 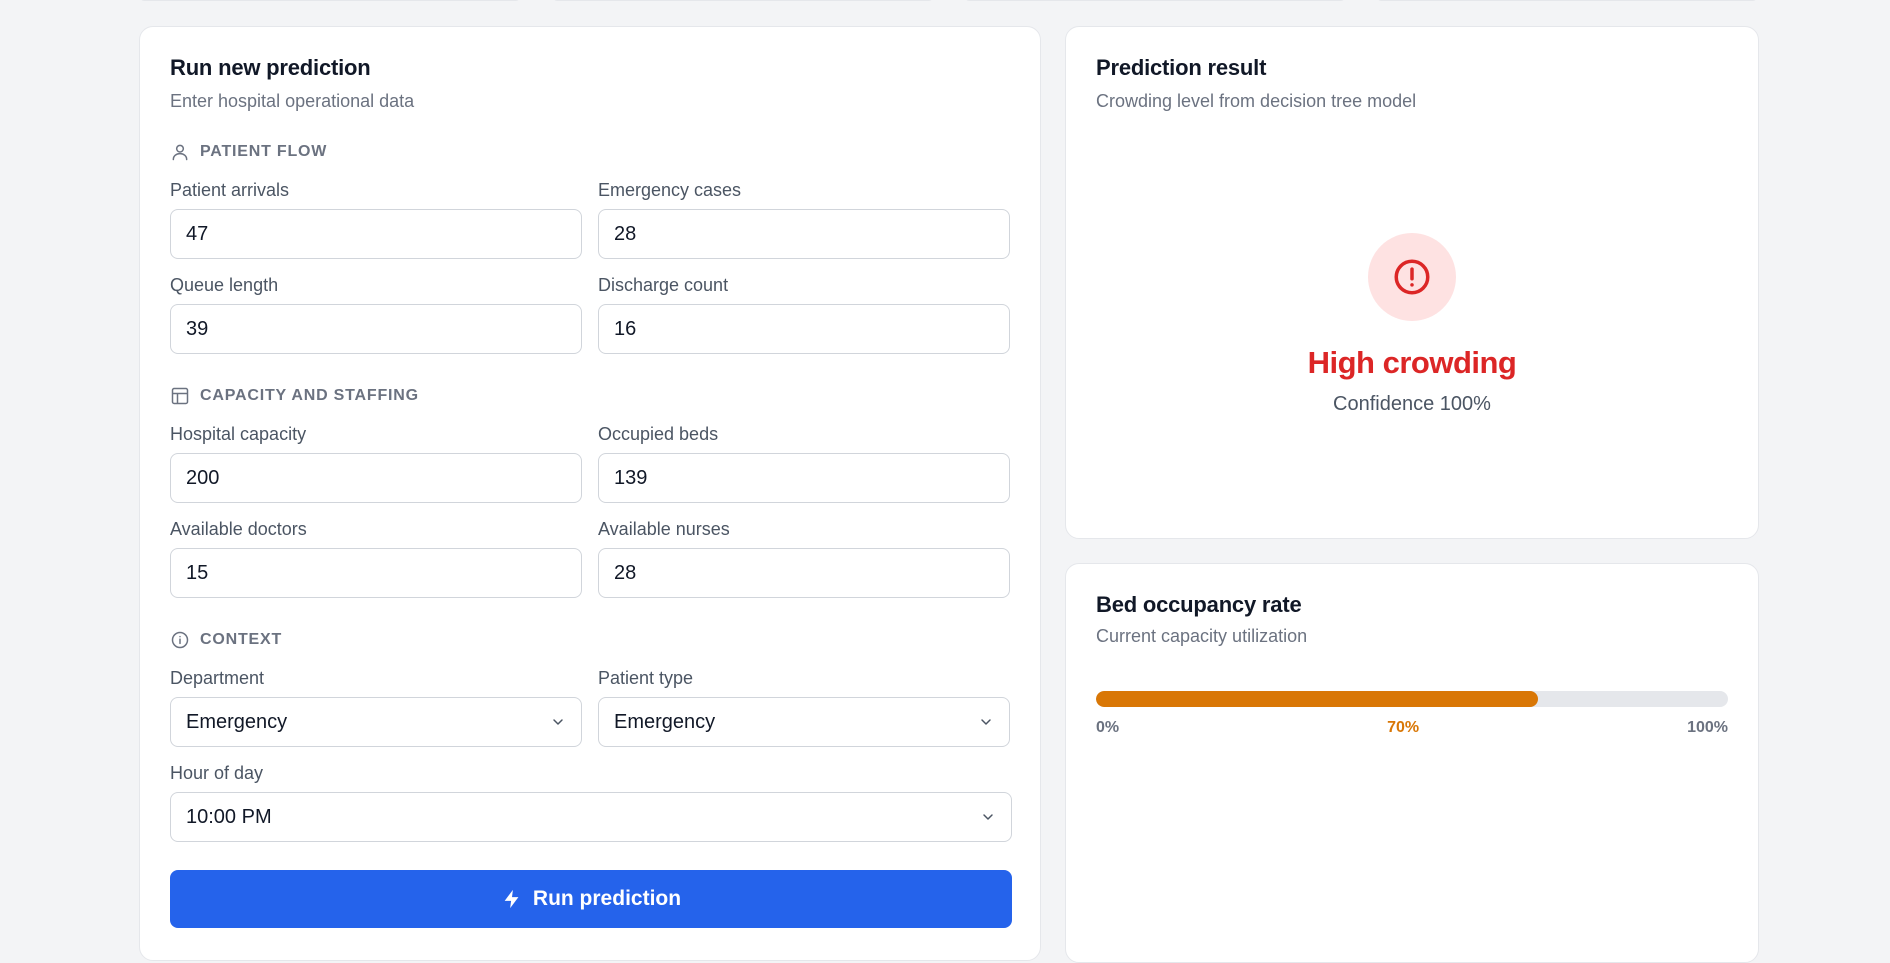 What do you see at coordinates (376, 573) in the screenshot?
I see `available-doctors-input: 15` at bounding box center [376, 573].